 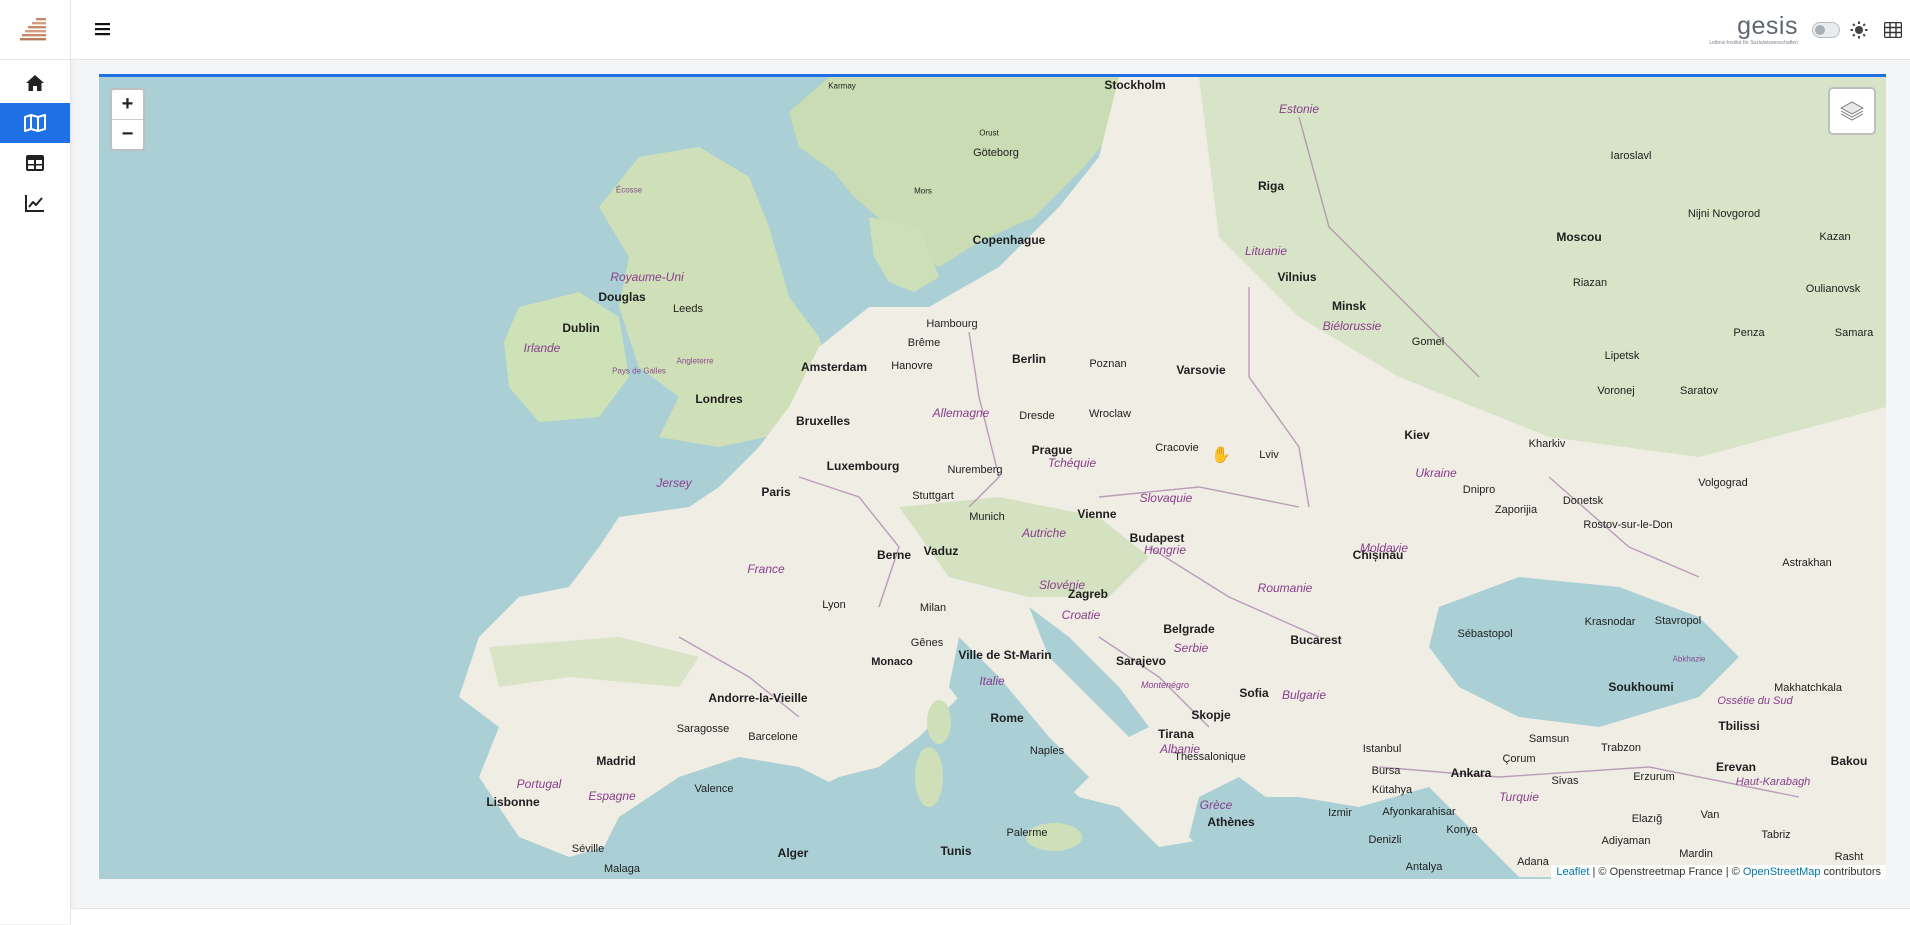 I want to click on city-label: Munich, so click(x=987, y=517).